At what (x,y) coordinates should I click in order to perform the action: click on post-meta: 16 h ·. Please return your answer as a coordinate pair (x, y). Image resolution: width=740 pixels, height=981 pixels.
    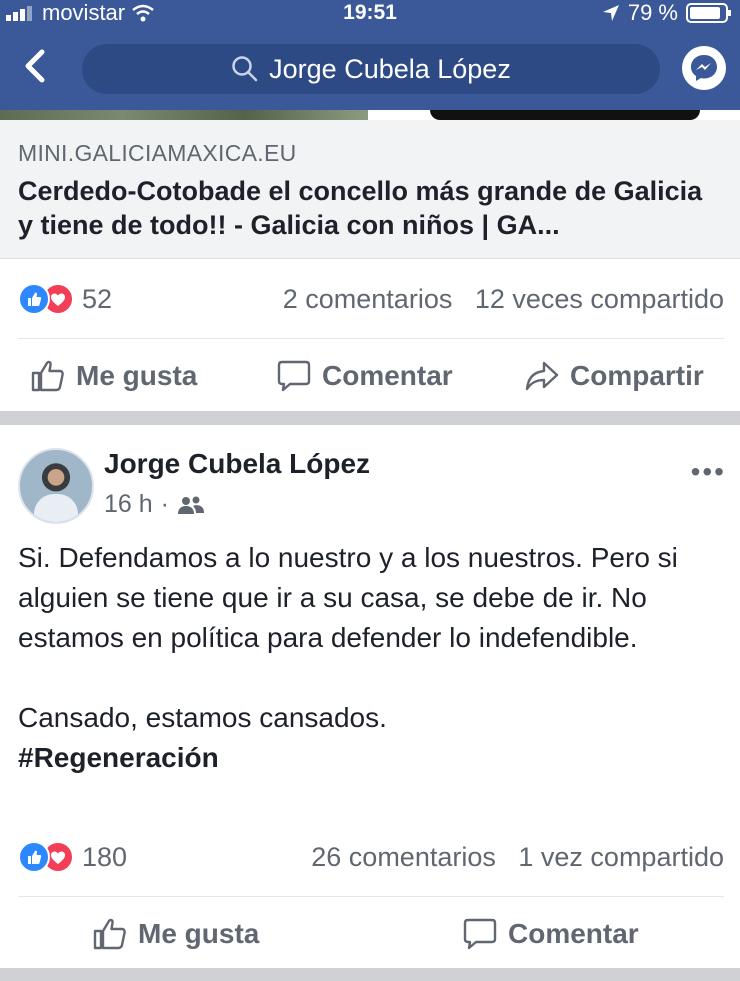
    Looking at the image, I should click on (154, 504).